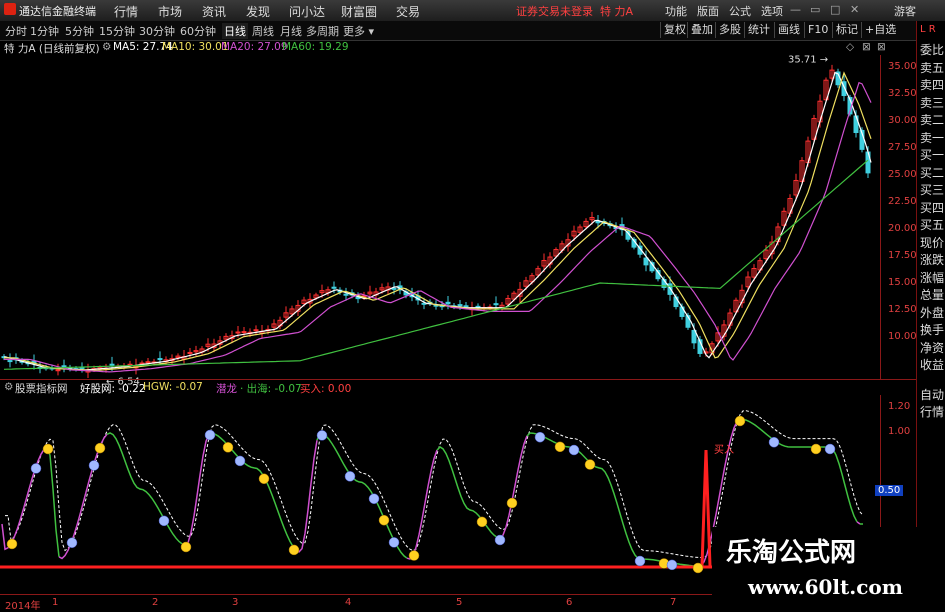  I want to click on overlay-button: 叠加, so click(701, 30).